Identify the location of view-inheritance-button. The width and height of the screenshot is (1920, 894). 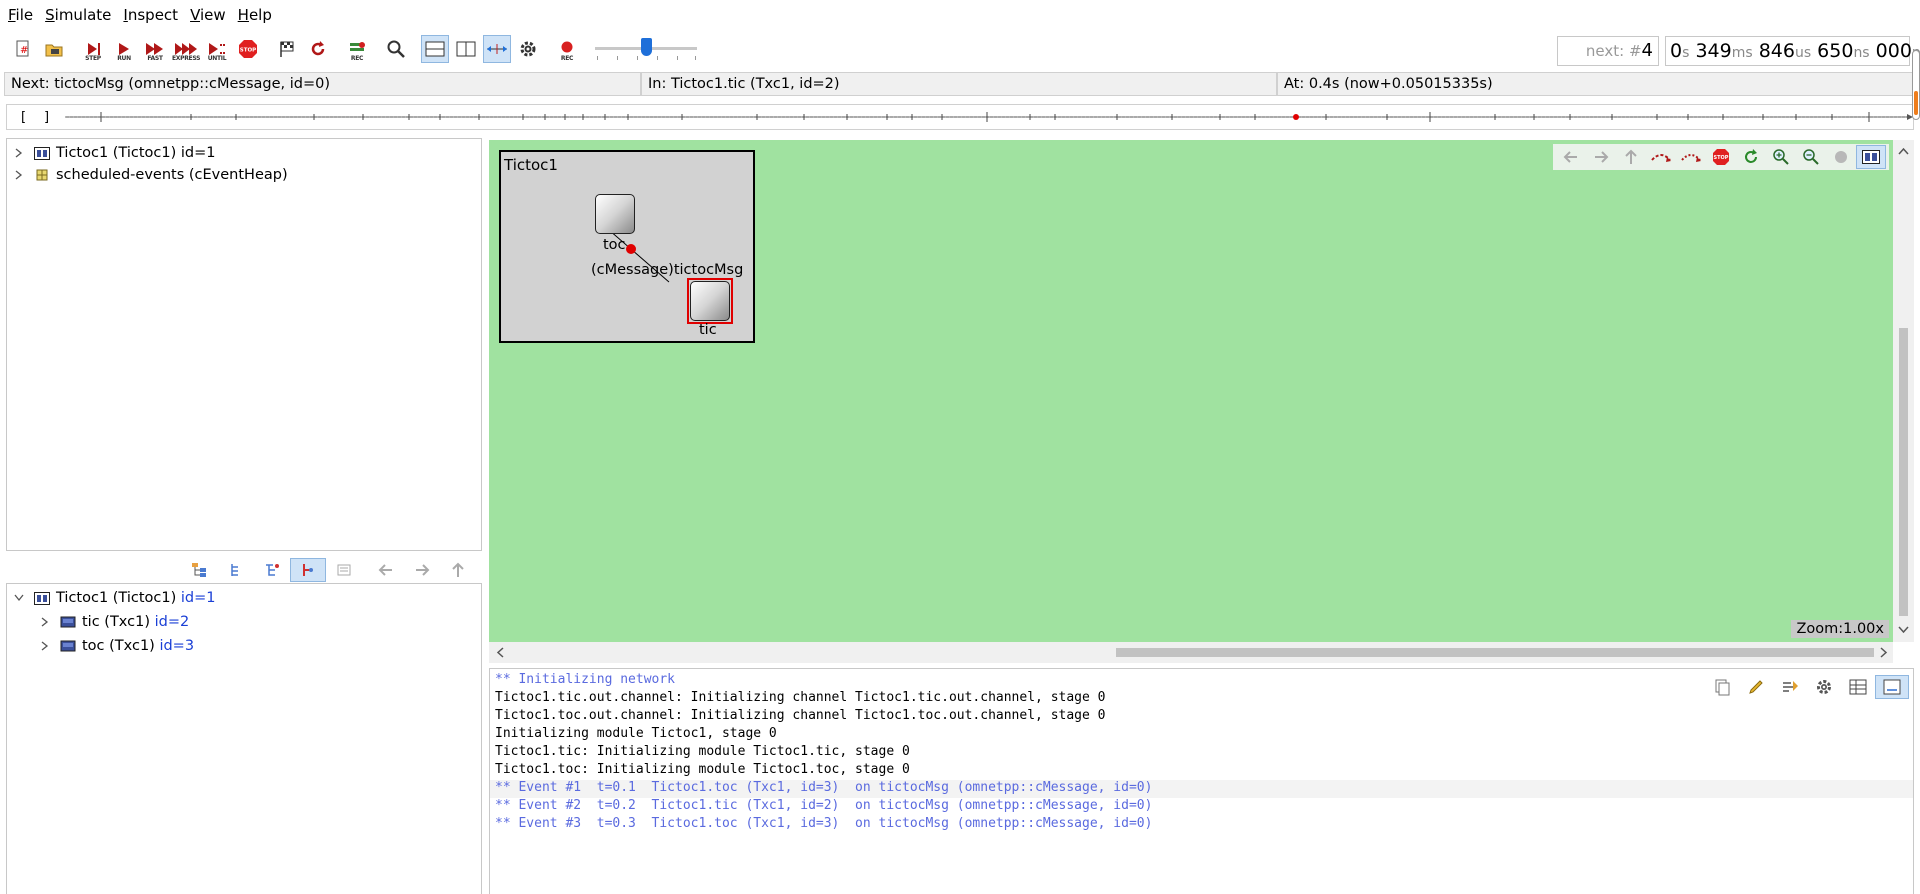
(308, 570).